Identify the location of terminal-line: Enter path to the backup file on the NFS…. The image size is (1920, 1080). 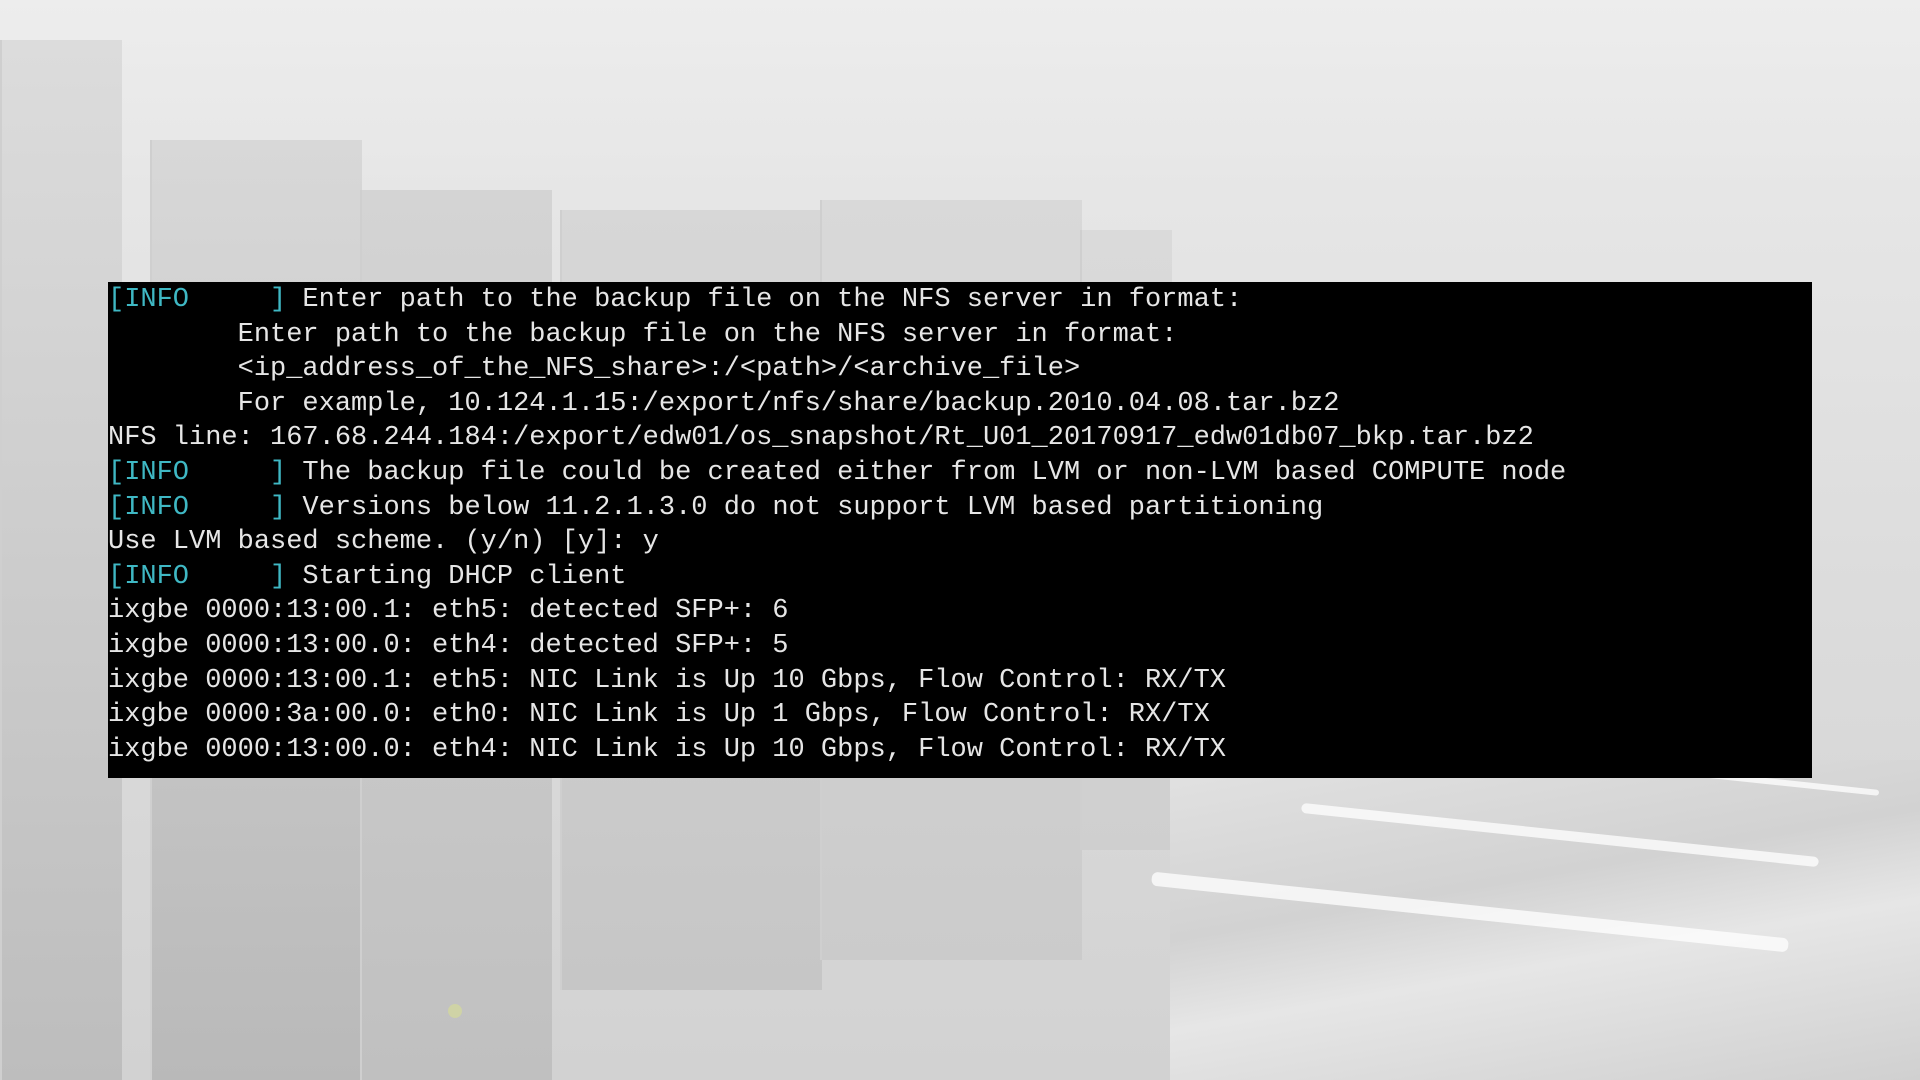
(960, 335).